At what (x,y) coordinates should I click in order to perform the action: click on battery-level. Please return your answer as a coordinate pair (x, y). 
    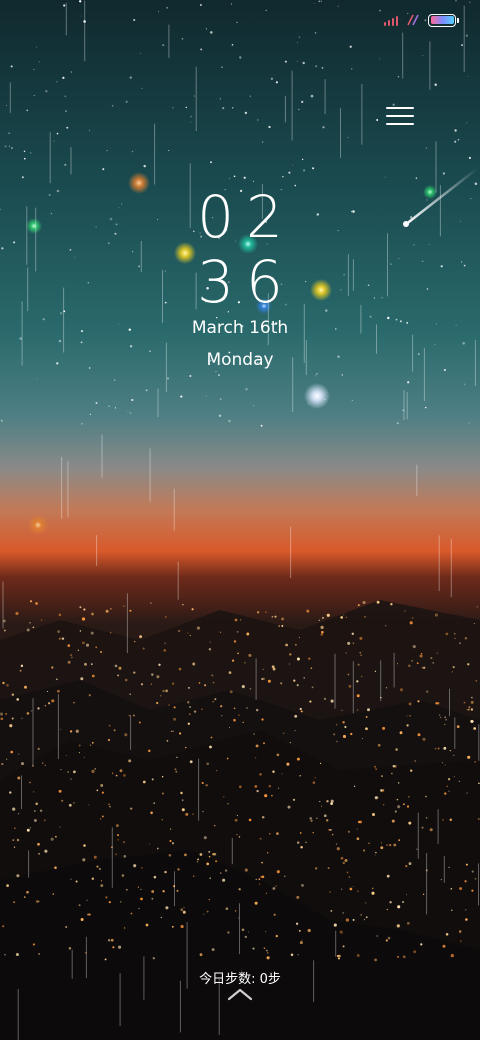
    Looking at the image, I should click on (442, 20).